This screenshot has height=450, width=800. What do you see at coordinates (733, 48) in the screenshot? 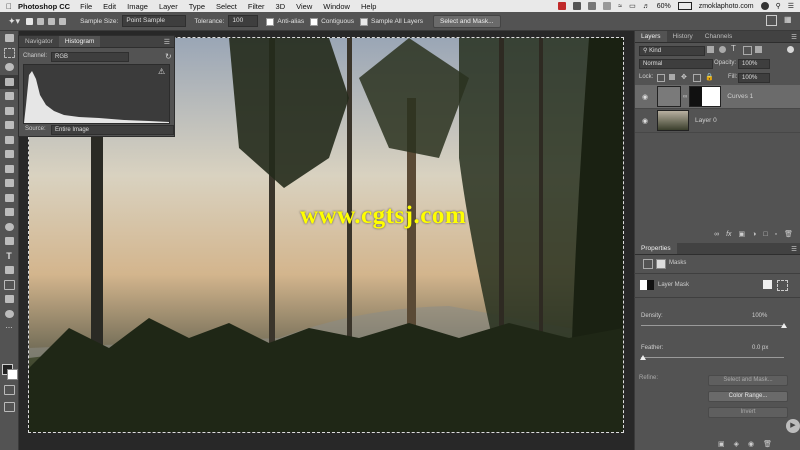
I see `filter-type-icon: T` at bounding box center [733, 48].